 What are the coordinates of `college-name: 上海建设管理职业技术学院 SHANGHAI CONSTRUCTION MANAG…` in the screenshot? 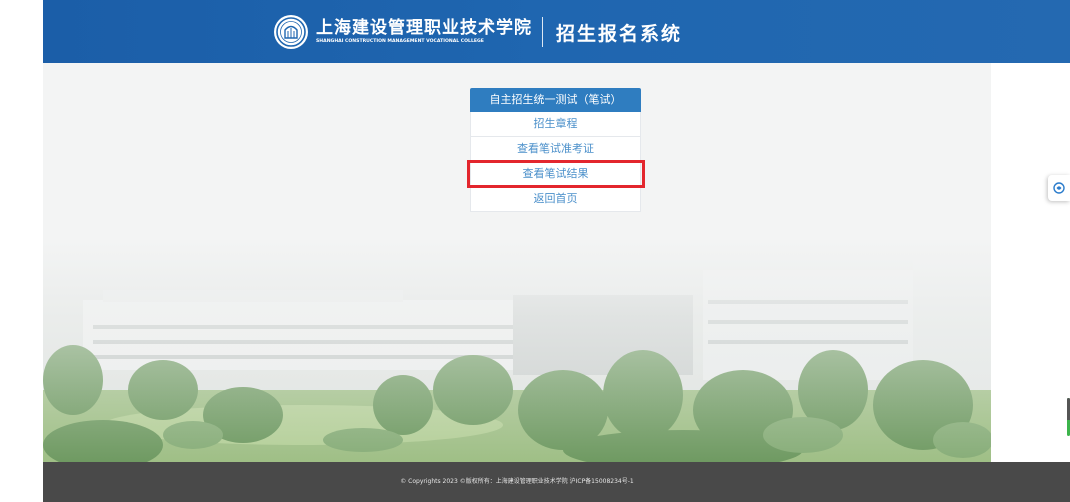 It's located at (424, 32).